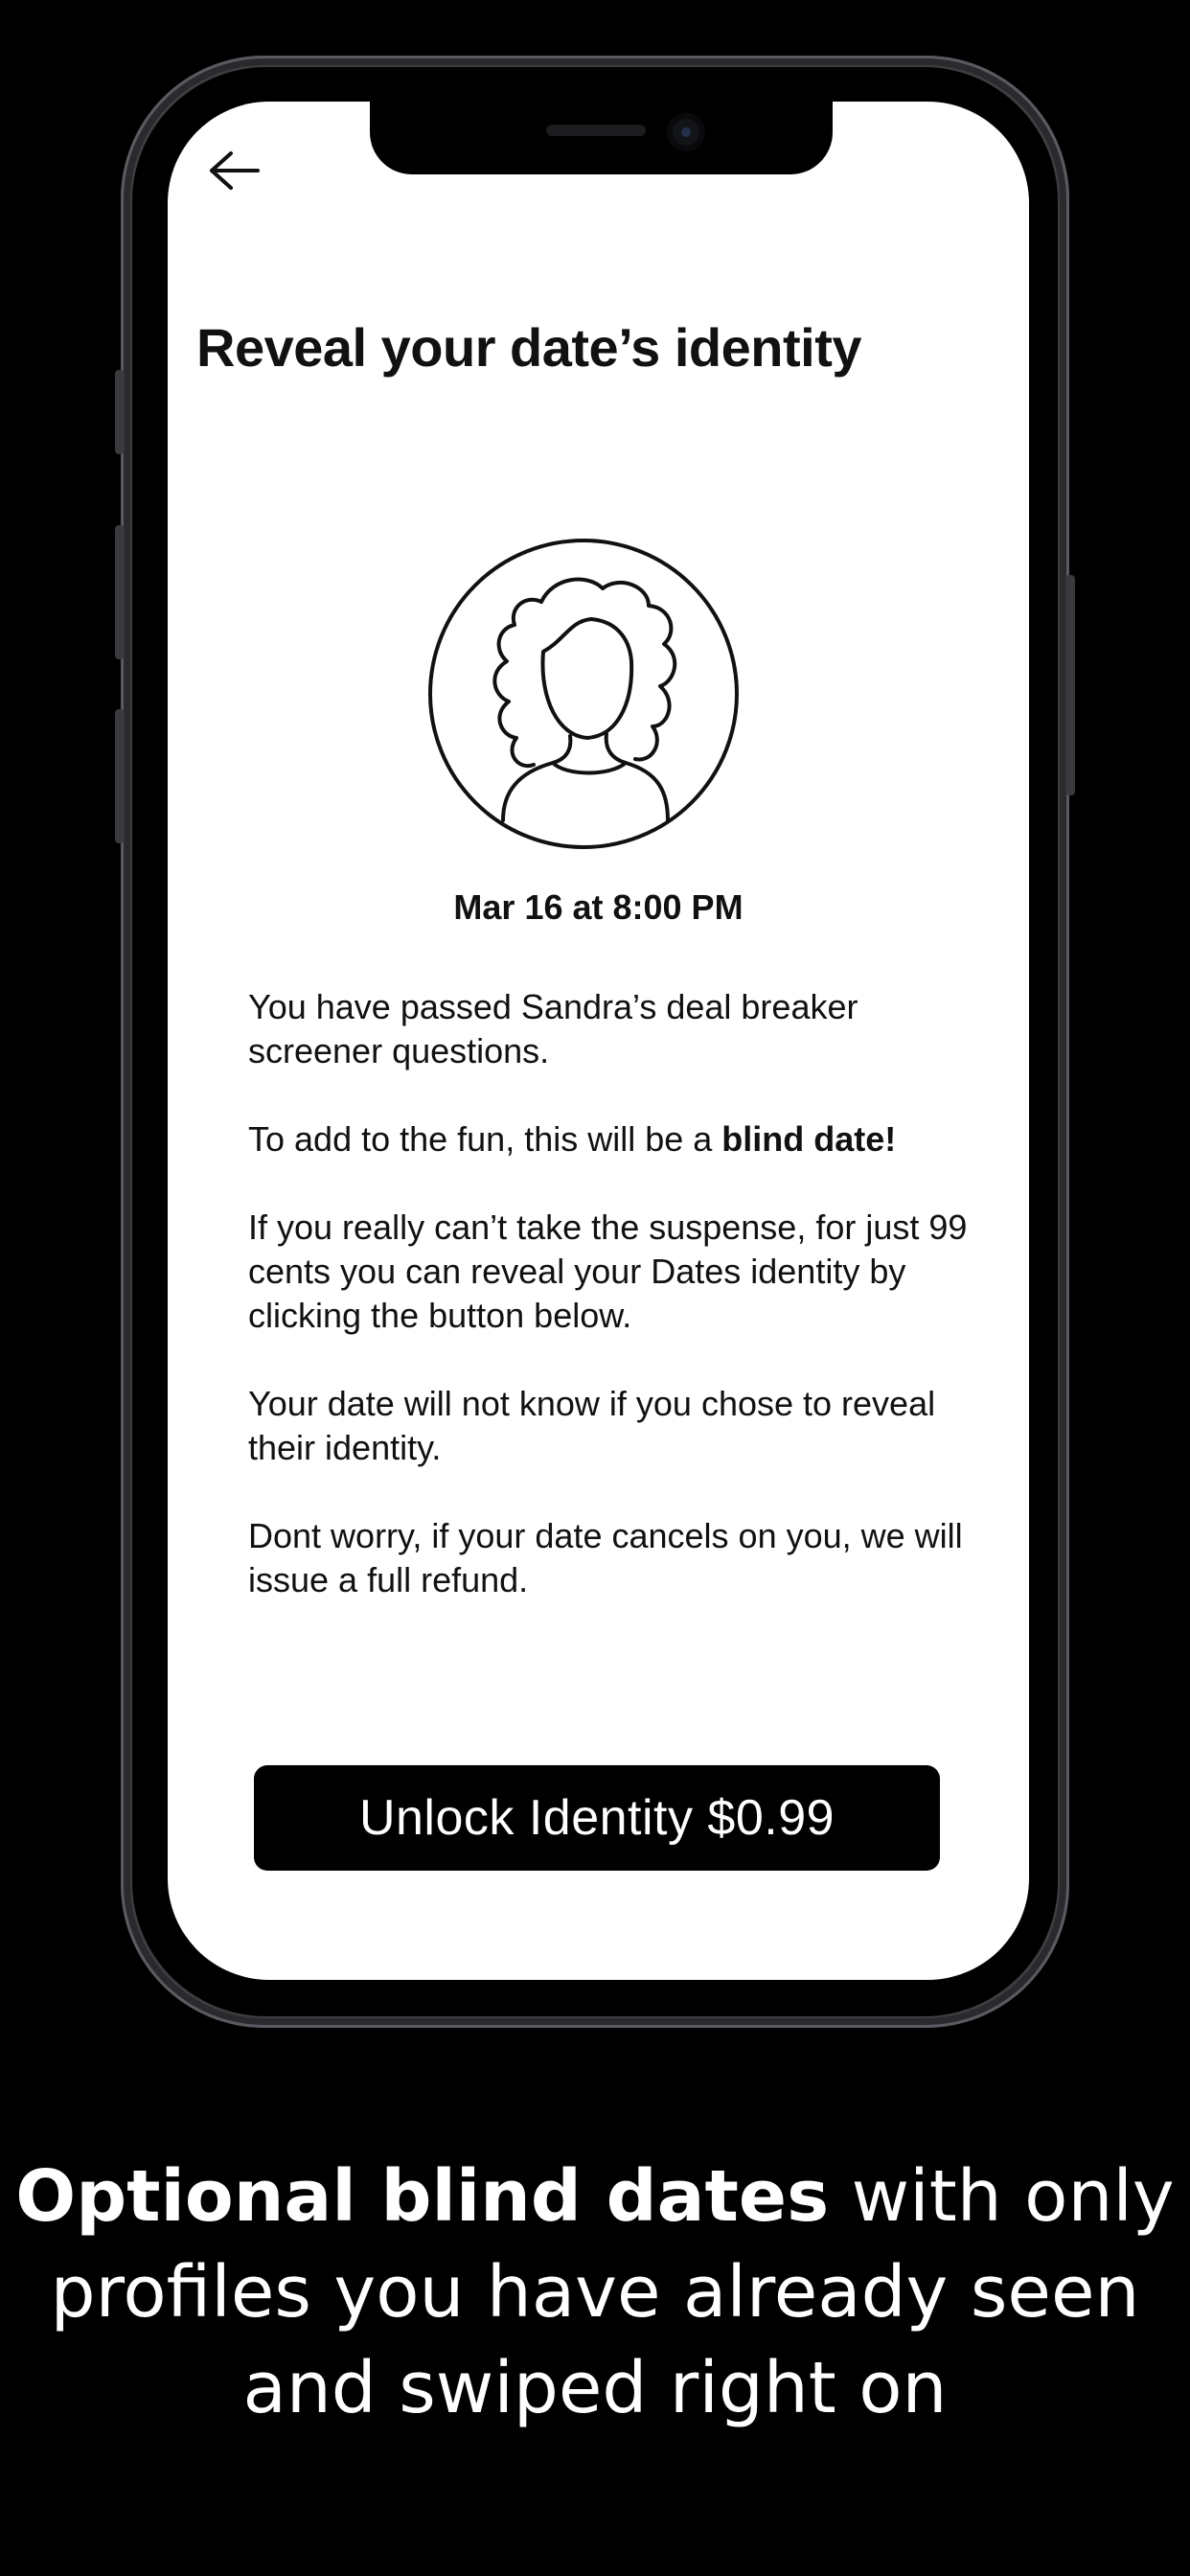 This screenshot has width=1190, height=2576. I want to click on volume-down-button, so click(120, 776).